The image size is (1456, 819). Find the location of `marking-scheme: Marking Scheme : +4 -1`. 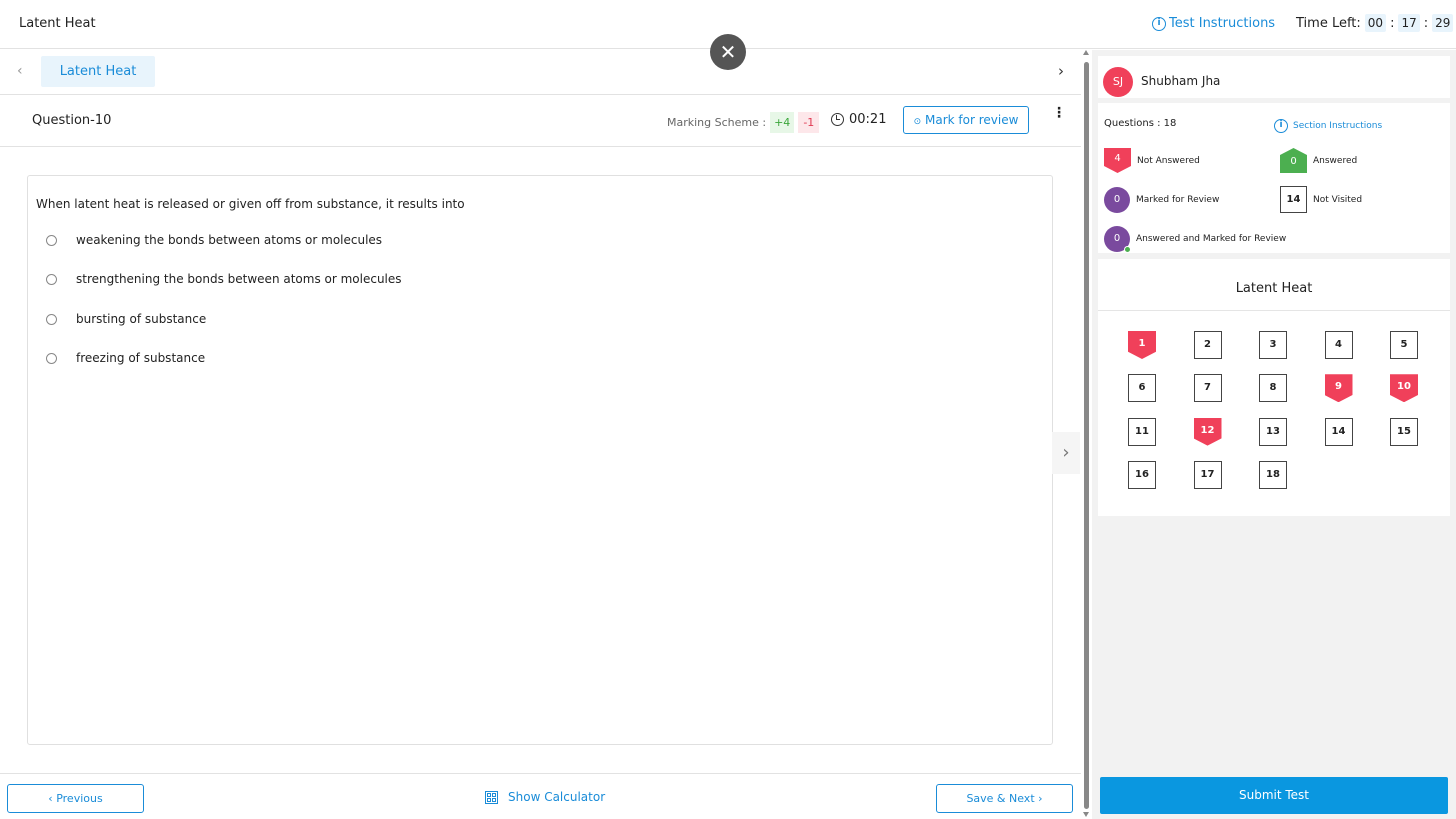

marking-scheme: Marking Scheme : +4 -1 is located at coordinates (743, 122).